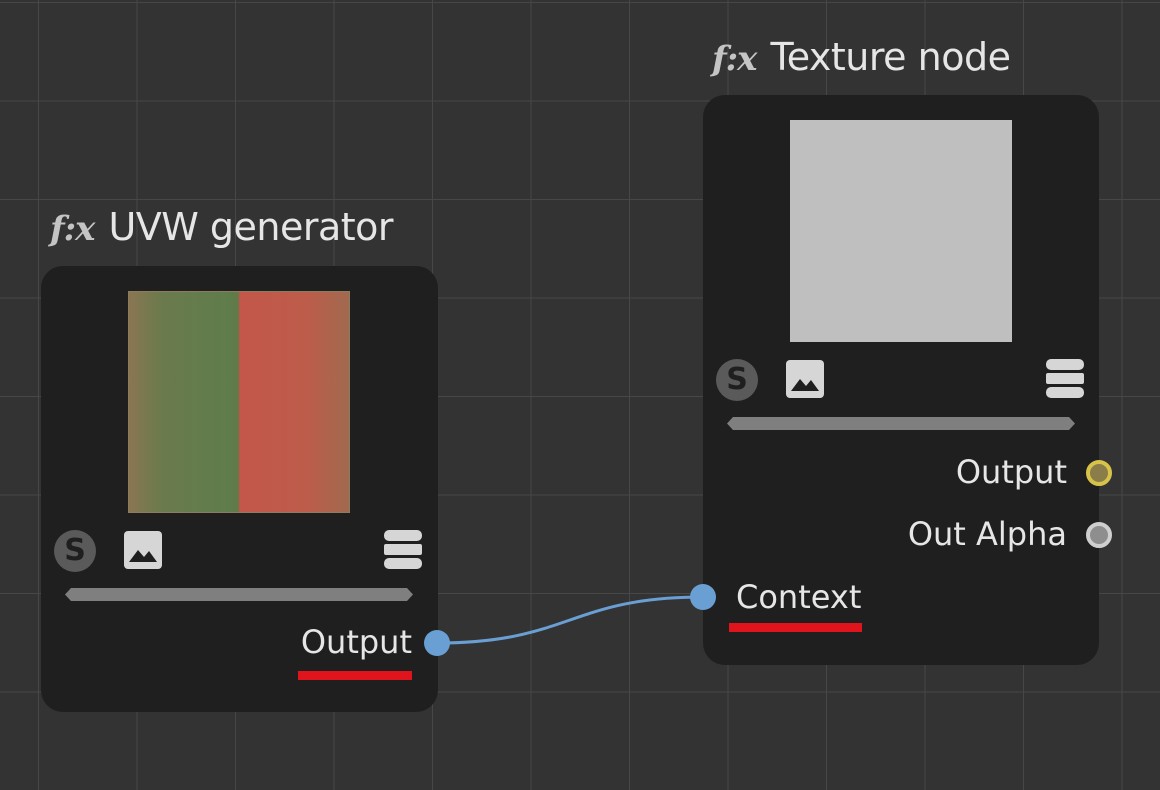  I want to click on texture-output-port, so click(1099, 473).